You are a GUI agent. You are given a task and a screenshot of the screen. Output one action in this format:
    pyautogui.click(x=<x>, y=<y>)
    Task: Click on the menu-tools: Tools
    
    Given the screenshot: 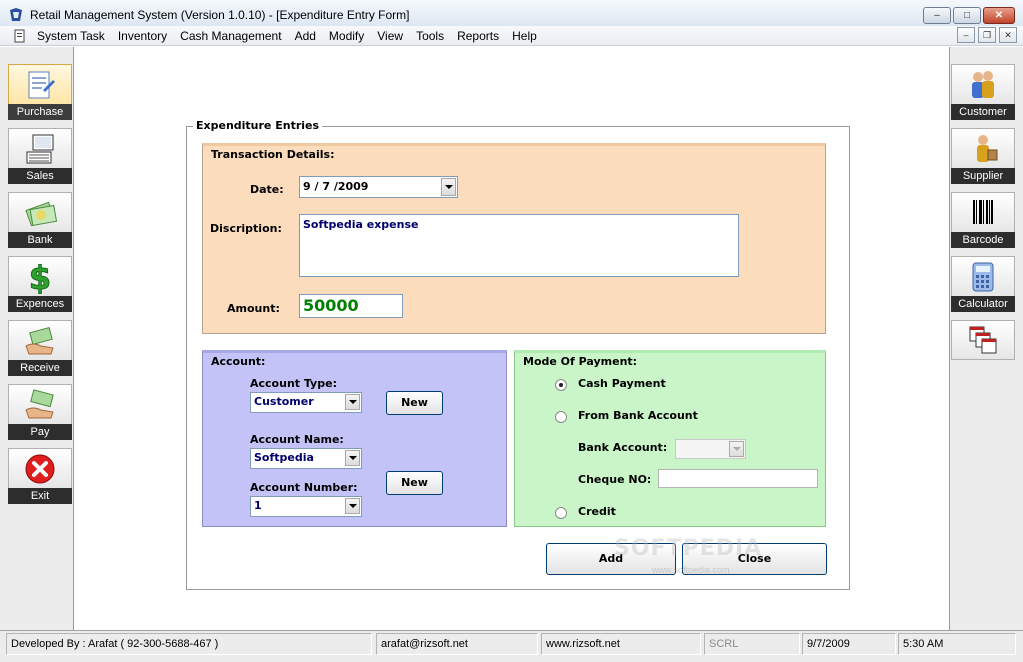 What is the action you would take?
    pyautogui.click(x=430, y=36)
    